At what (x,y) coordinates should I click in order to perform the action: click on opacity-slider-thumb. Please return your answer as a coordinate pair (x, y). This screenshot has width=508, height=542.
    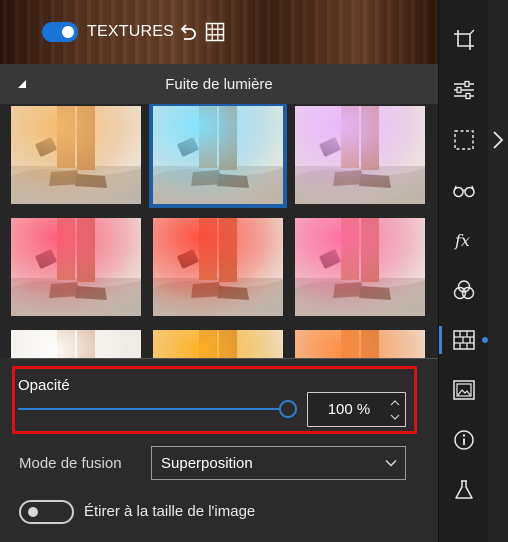
    Looking at the image, I should click on (288, 409).